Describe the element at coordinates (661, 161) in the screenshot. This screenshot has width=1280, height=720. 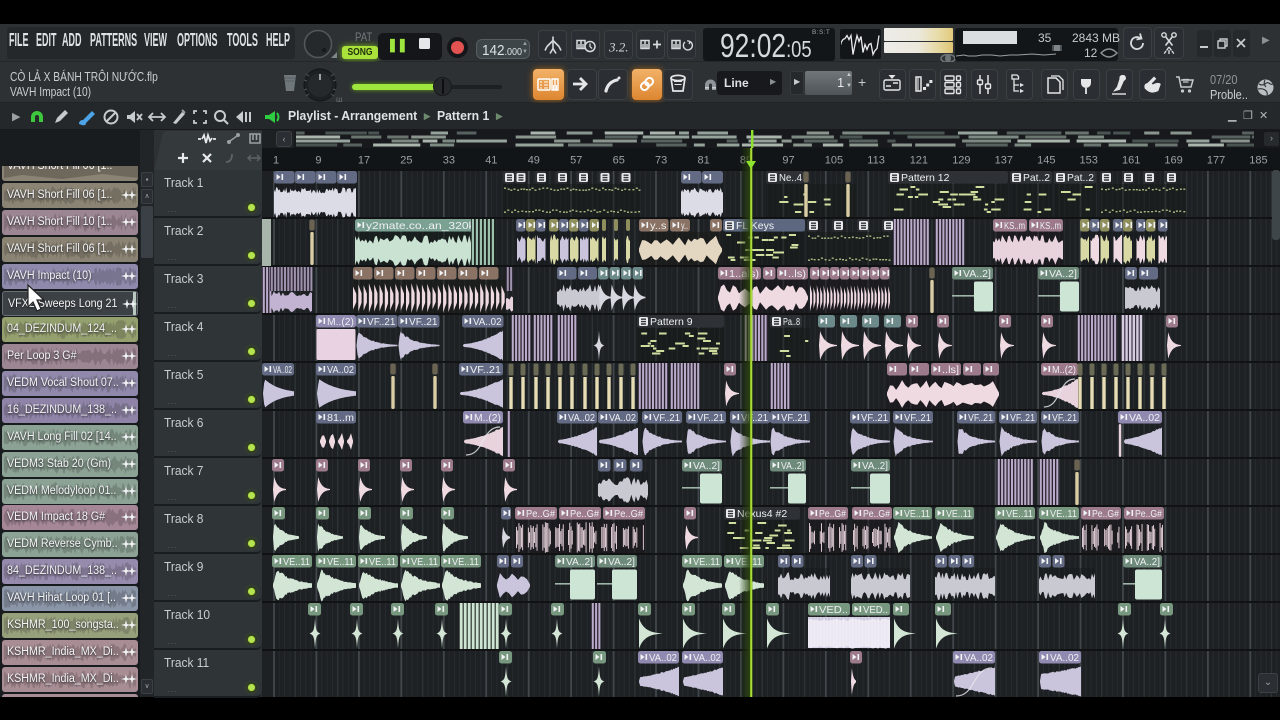
I see `svg-text: 73` at that location.